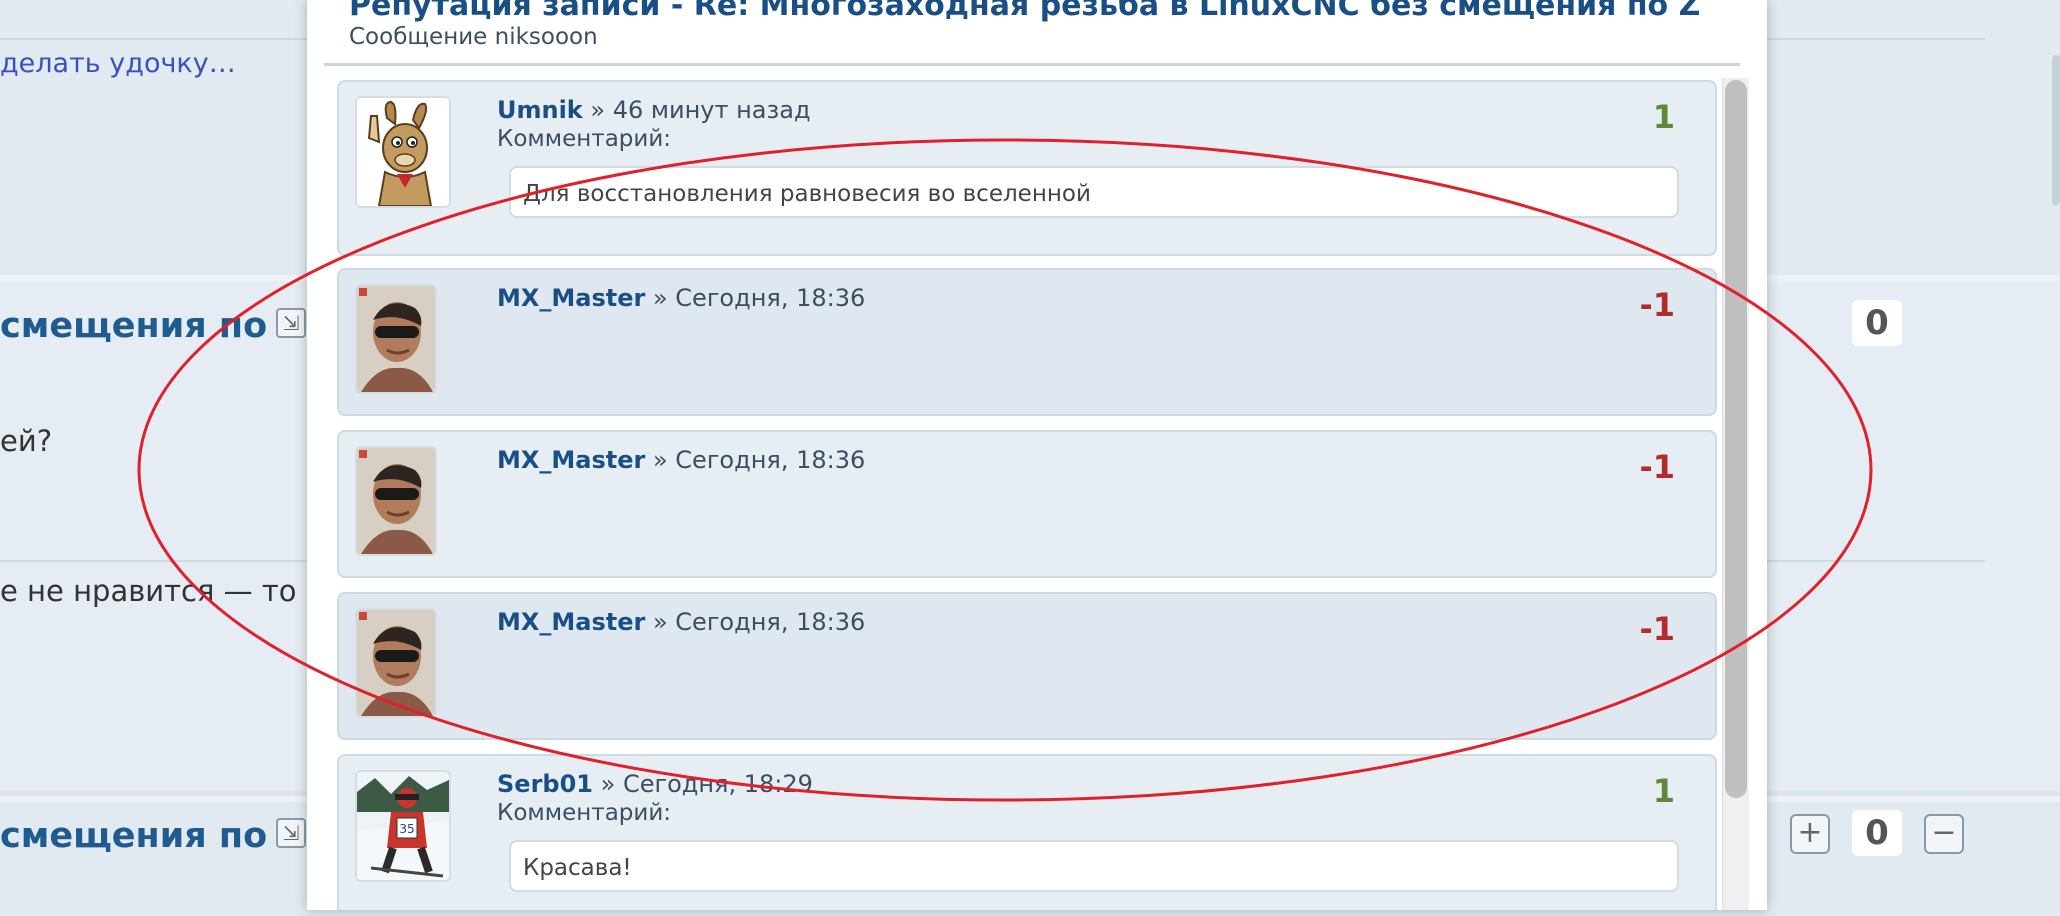  What do you see at coordinates (473, 37) in the screenshot?
I see `dialog-subtitle: Сообщение niksooon` at bounding box center [473, 37].